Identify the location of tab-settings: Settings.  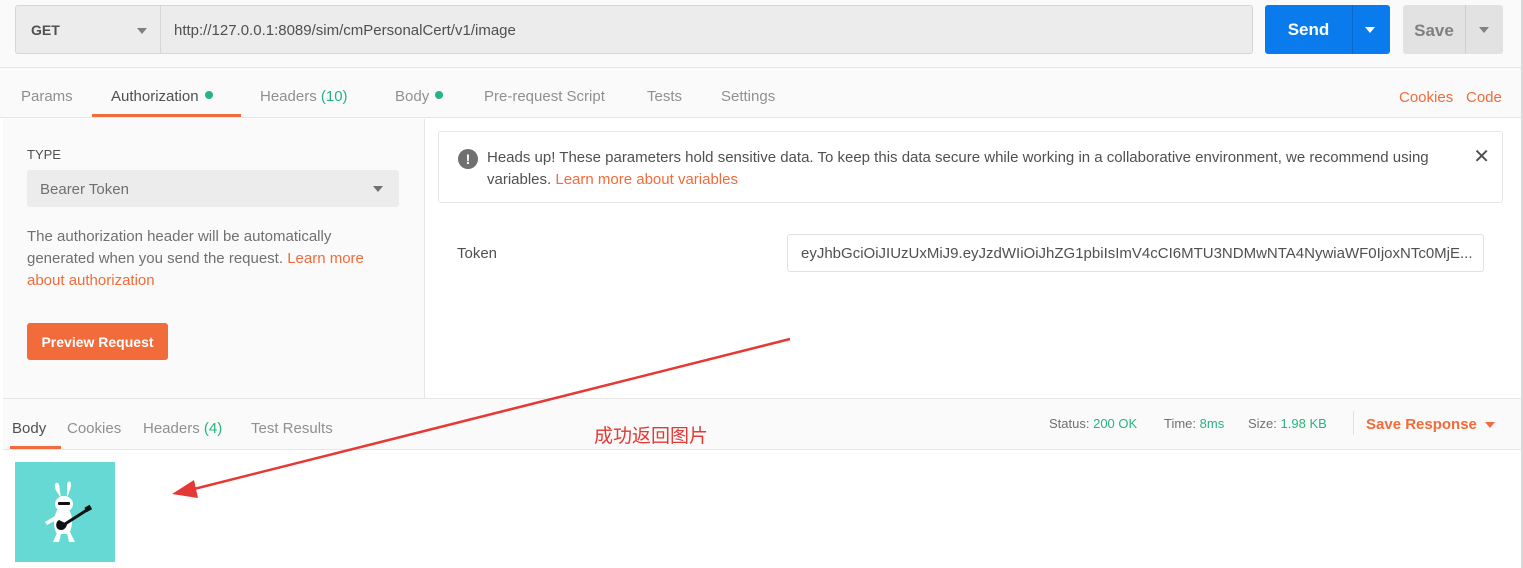
(748, 96).